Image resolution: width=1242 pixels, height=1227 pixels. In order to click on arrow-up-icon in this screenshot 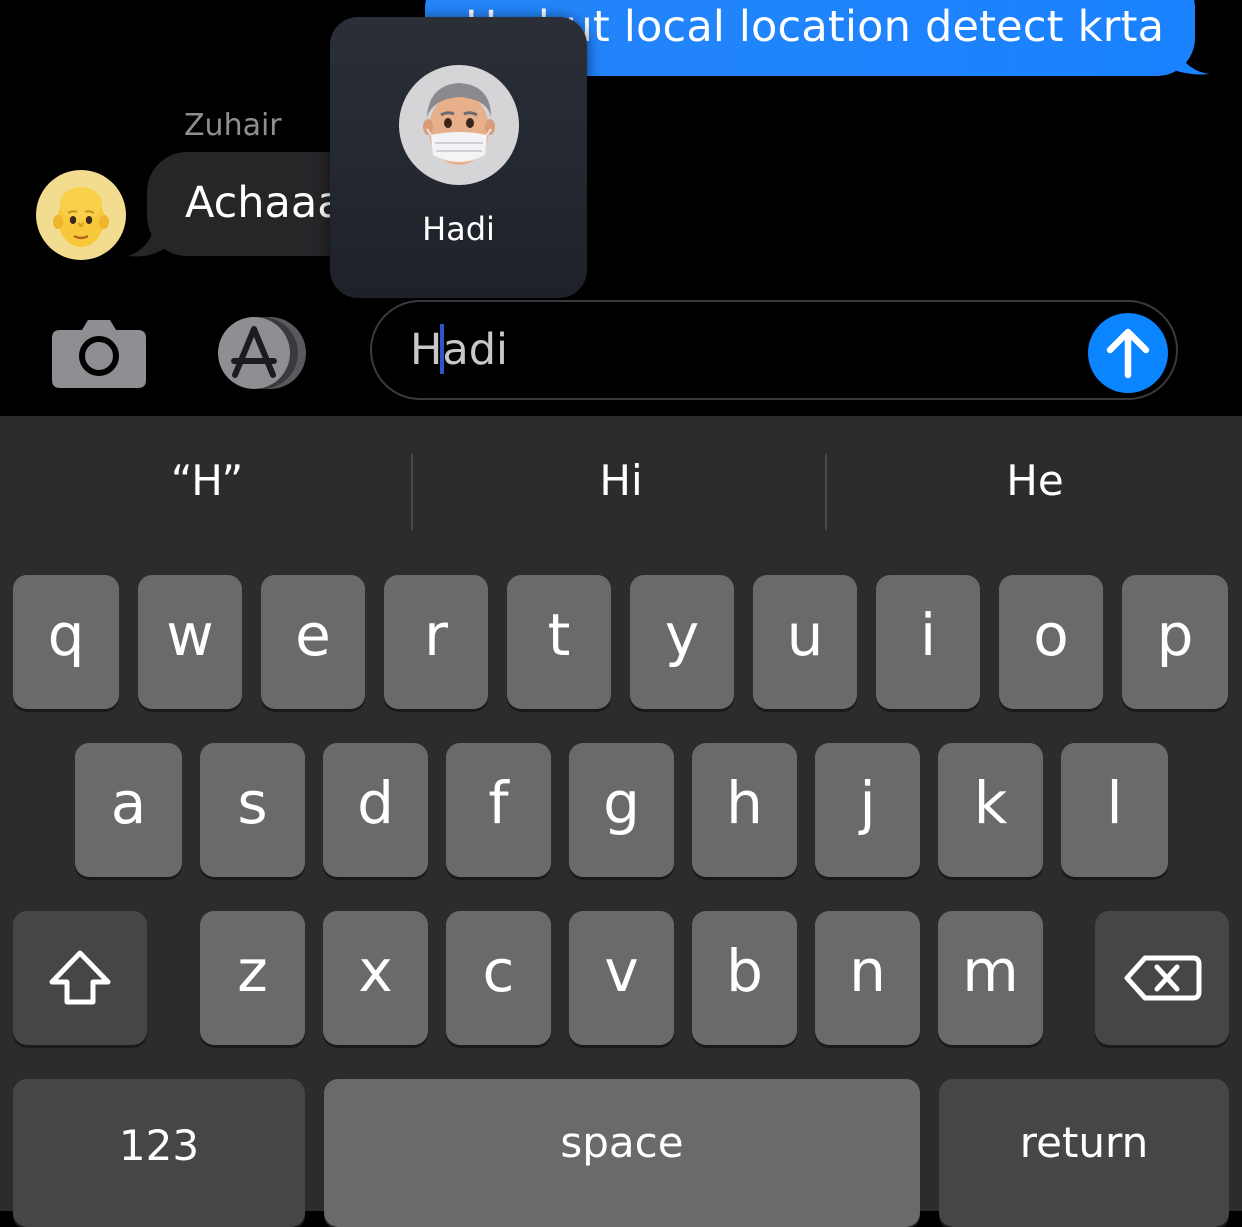, I will do `click(1128, 353)`.